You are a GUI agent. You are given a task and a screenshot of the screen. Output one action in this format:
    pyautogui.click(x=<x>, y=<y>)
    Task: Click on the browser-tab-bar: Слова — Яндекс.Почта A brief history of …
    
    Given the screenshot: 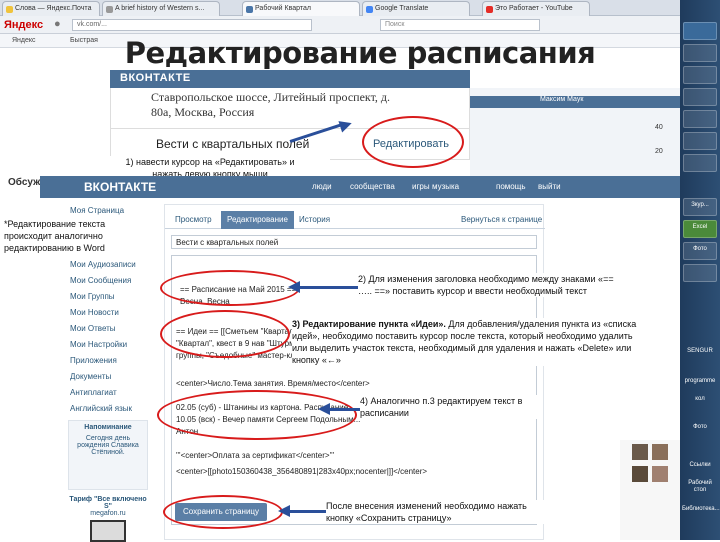 What is the action you would take?
    pyautogui.click(x=340, y=8)
    